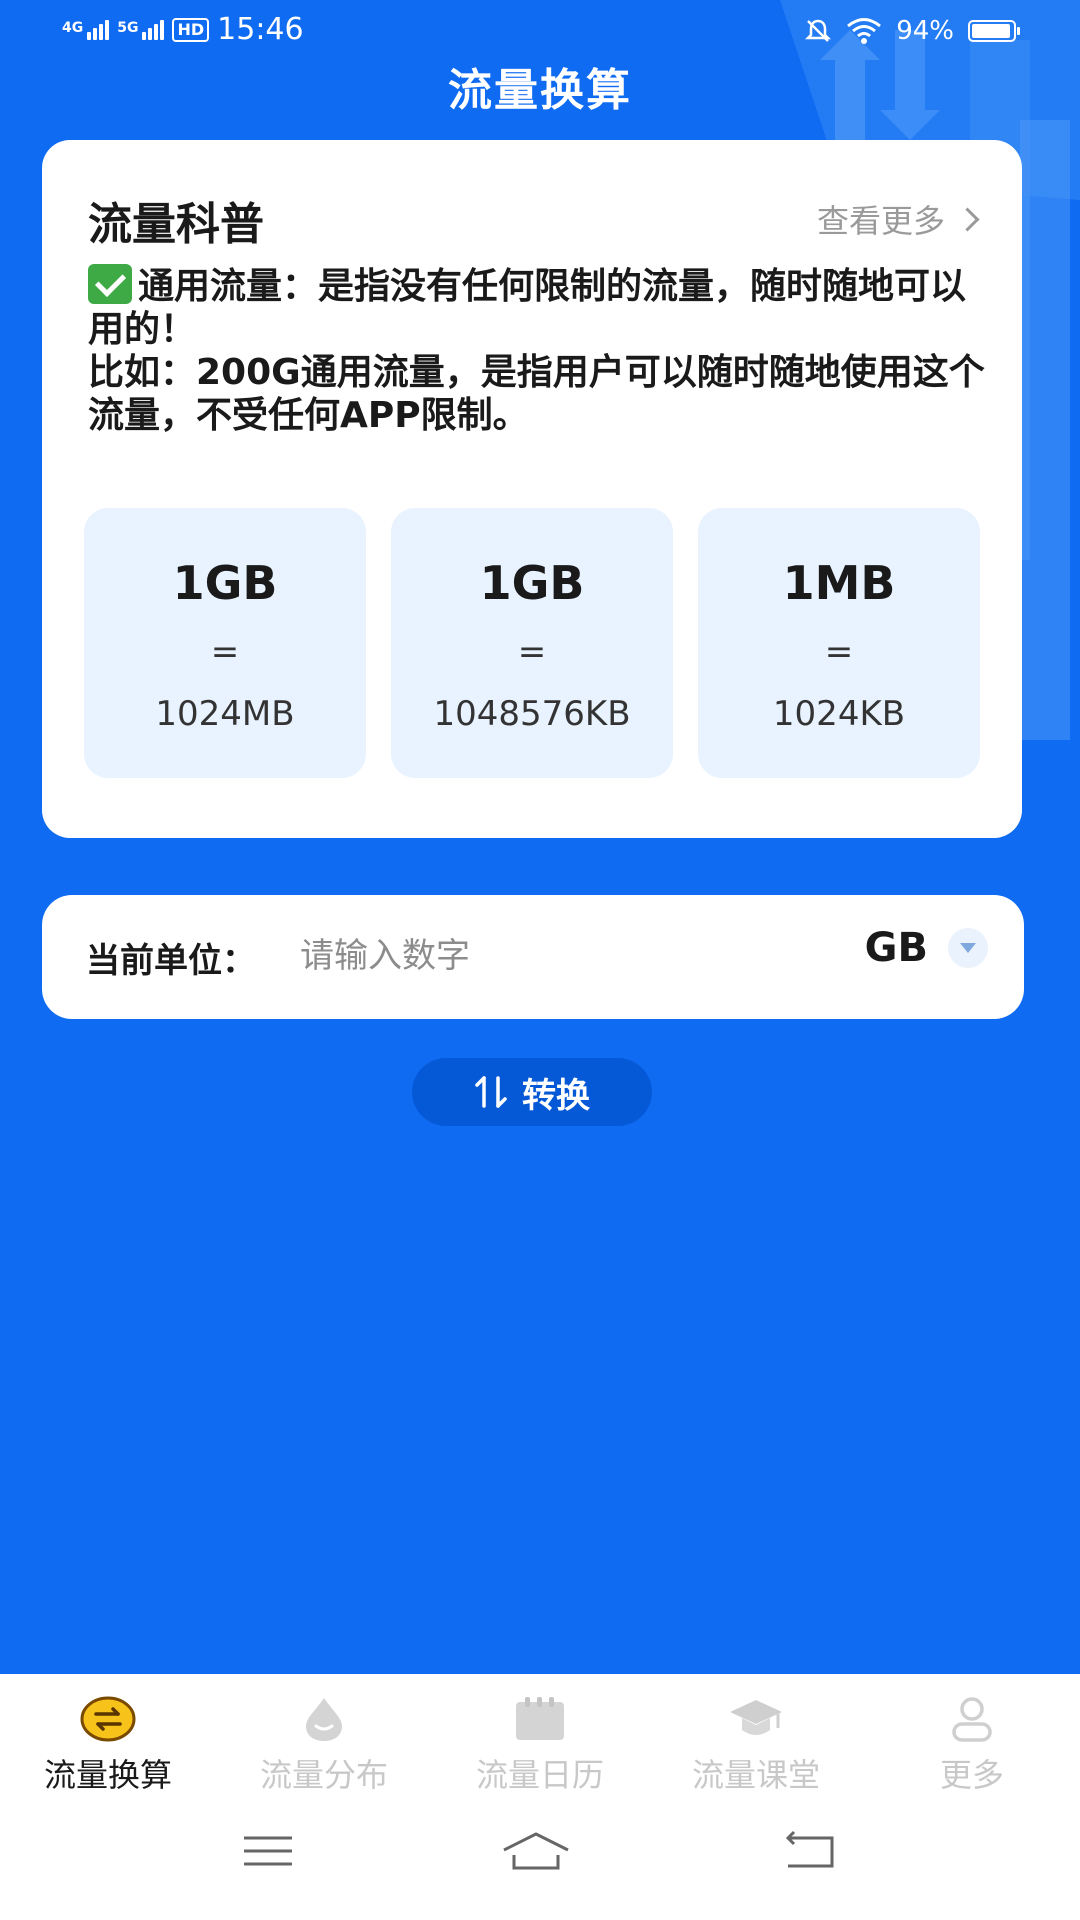 The height and width of the screenshot is (1920, 1080). I want to click on battery-percent: 94%, so click(925, 31).